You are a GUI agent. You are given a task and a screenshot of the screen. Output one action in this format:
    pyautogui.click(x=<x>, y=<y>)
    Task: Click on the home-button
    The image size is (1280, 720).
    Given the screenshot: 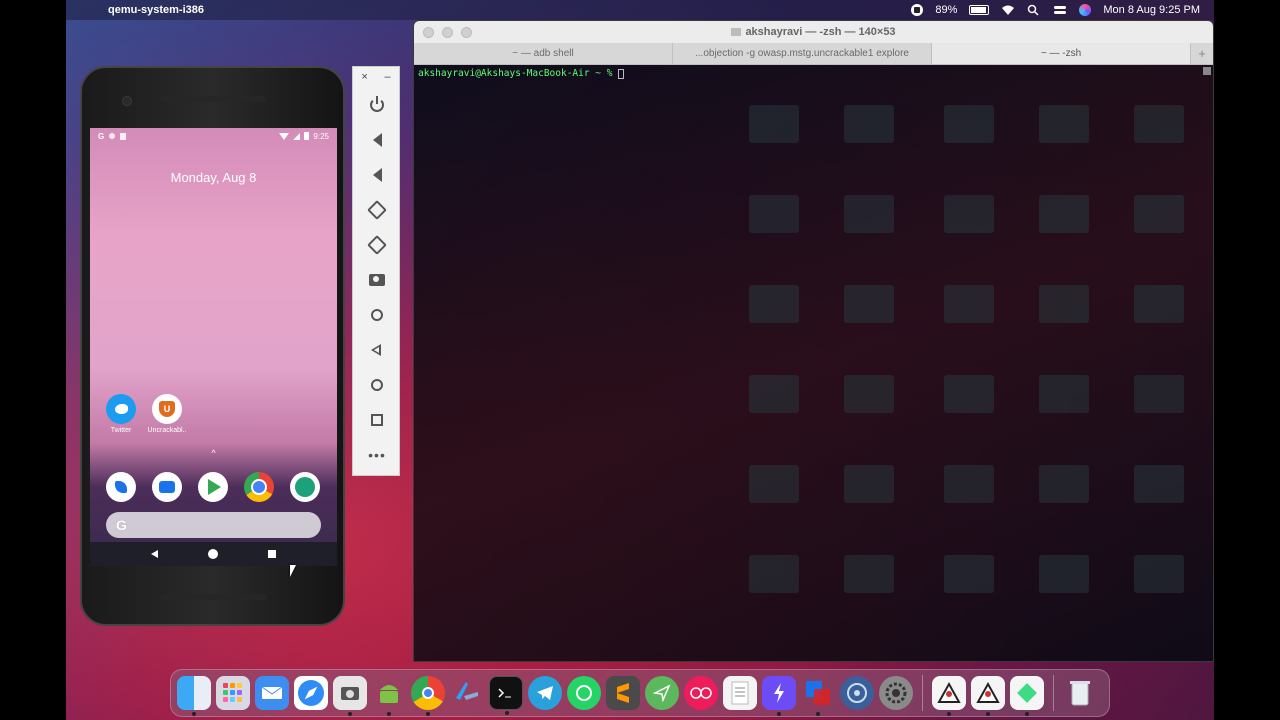 What is the action you would take?
    pyautogui.click(x=377, y=384)
    